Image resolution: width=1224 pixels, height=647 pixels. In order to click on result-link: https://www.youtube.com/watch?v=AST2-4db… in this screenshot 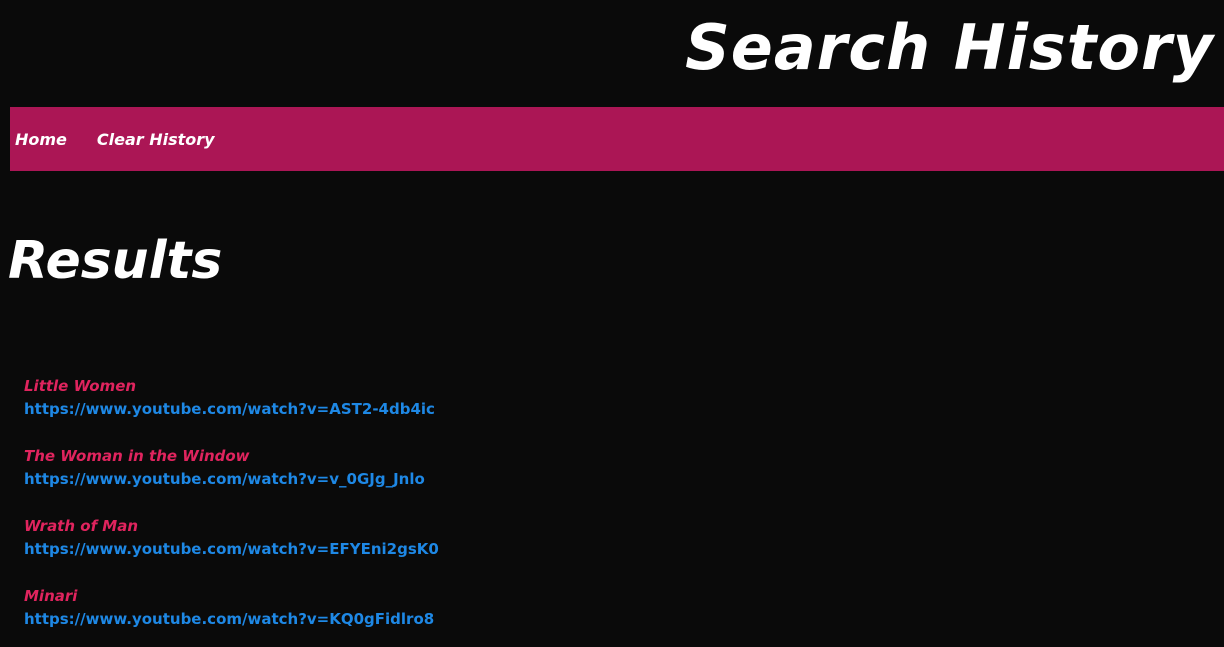, I will do `click(231, 409)`.